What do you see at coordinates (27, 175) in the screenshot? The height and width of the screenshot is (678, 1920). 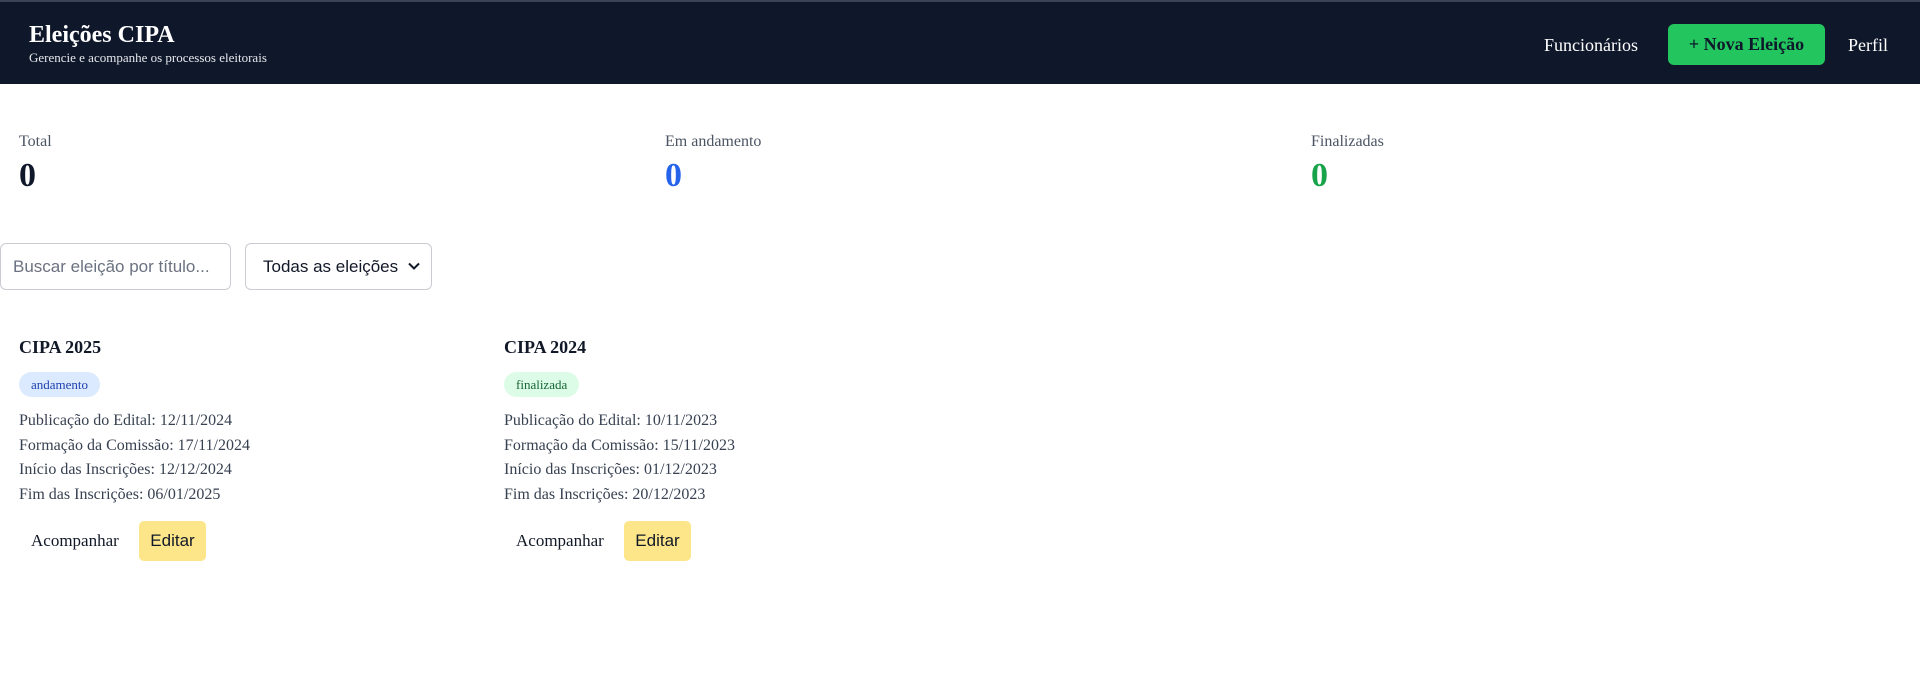 I see `stat-total-value: 0` at bounding box center [27, 175].